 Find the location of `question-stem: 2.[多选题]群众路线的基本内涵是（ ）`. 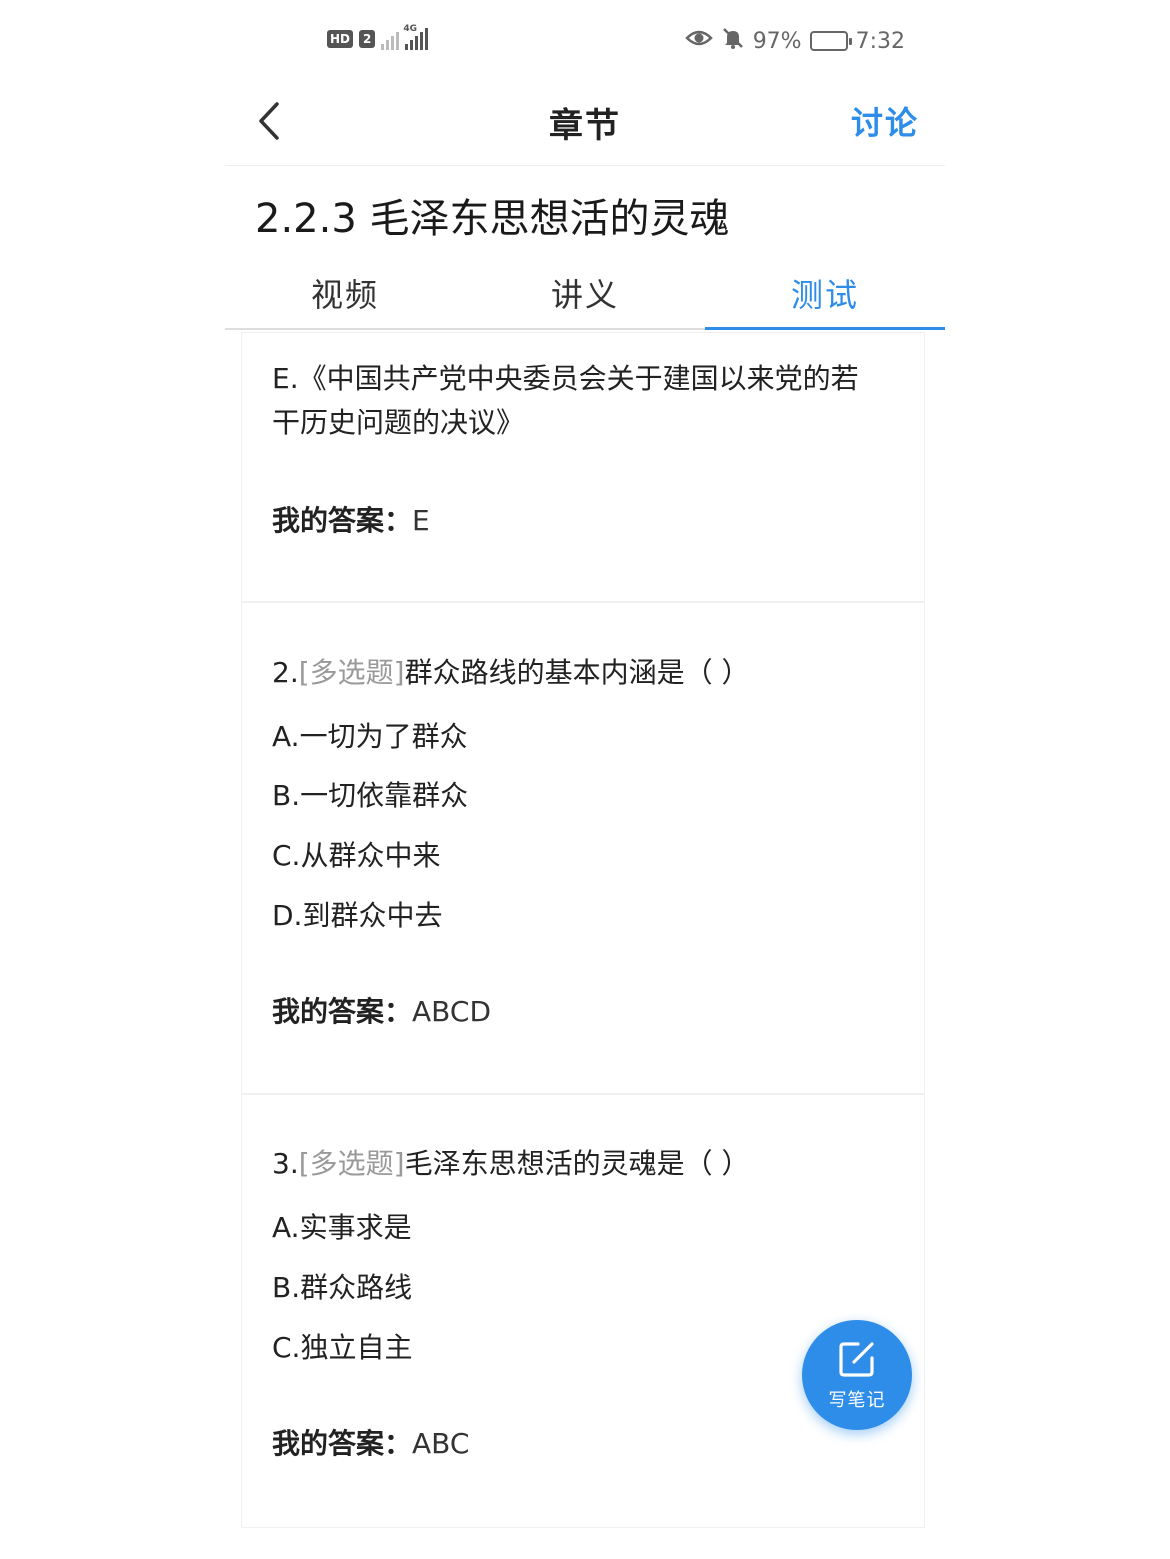

question-stem: 2.[多选题]群众路线的基本内涵是（ ） is located at coordinates (510, 673).